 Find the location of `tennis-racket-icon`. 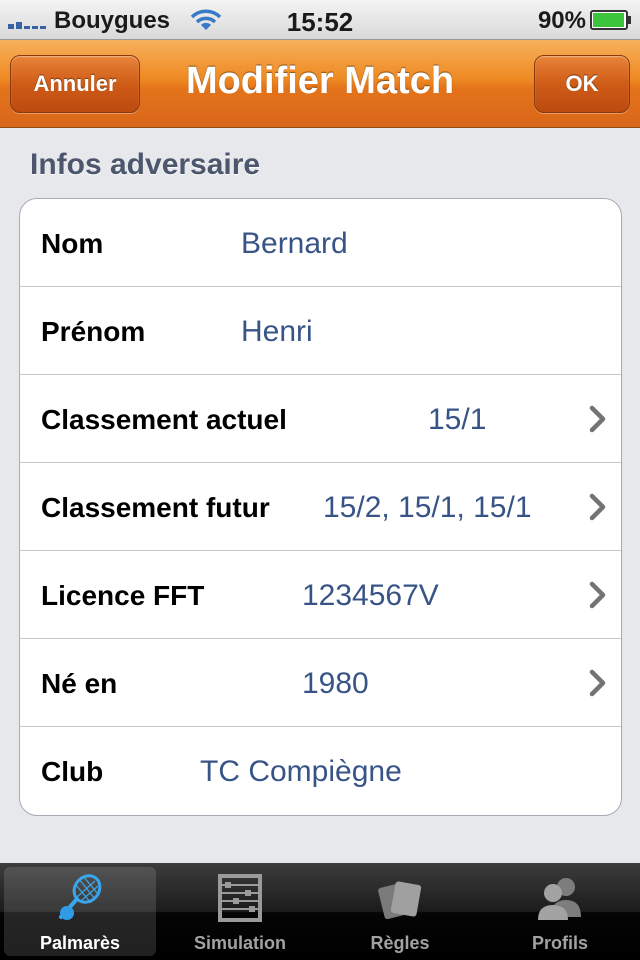

tennis-racket-icon is located at coordinates (80, 897).